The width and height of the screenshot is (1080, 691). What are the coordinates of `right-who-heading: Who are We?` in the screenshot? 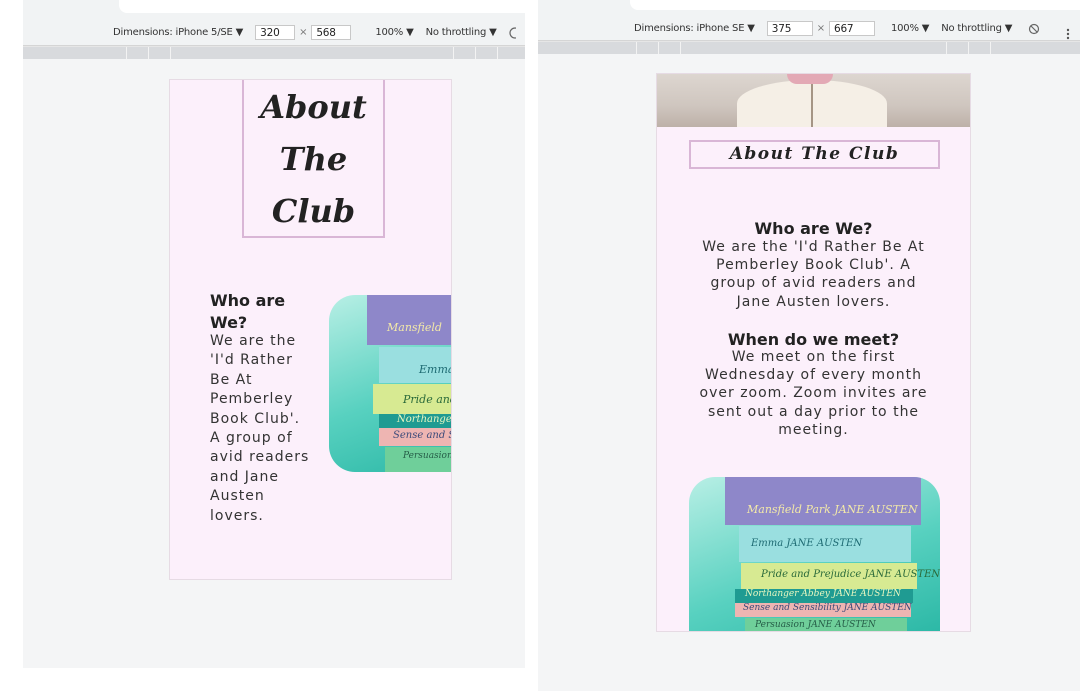 It's located at (813, 228).